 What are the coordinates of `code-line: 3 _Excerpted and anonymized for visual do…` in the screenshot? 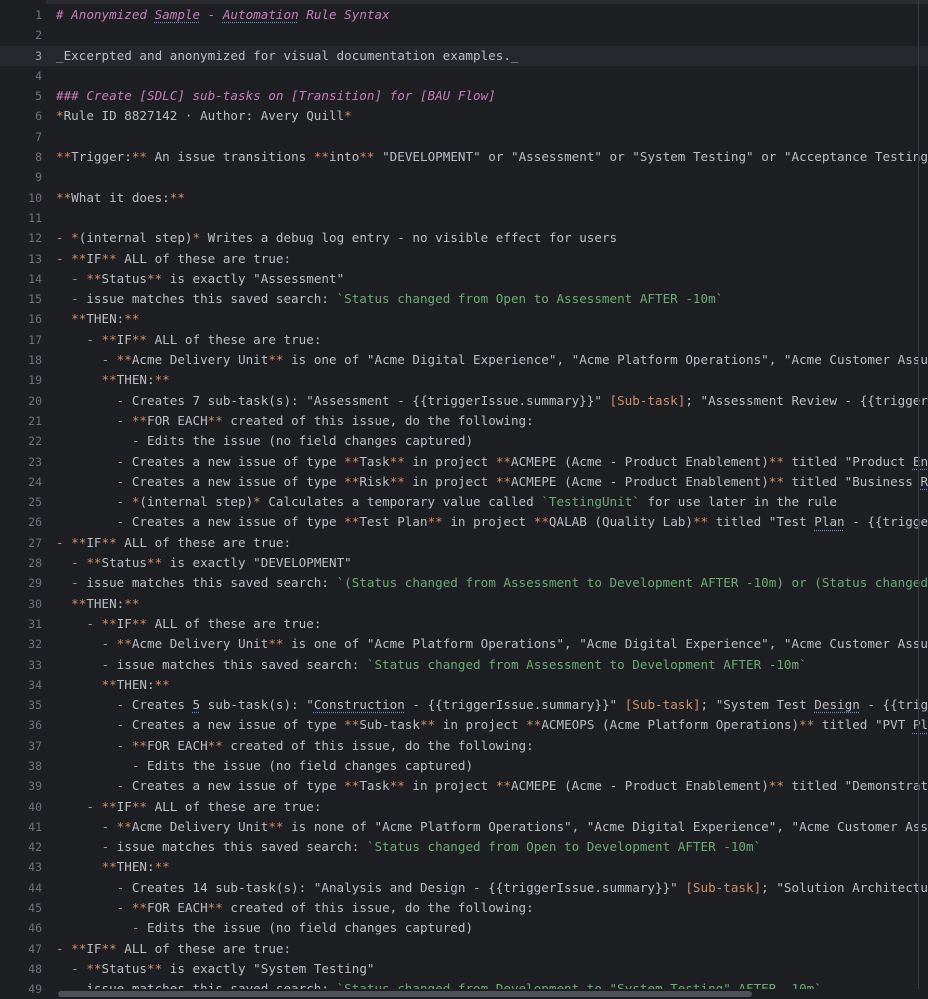 It's located at (464, 55).